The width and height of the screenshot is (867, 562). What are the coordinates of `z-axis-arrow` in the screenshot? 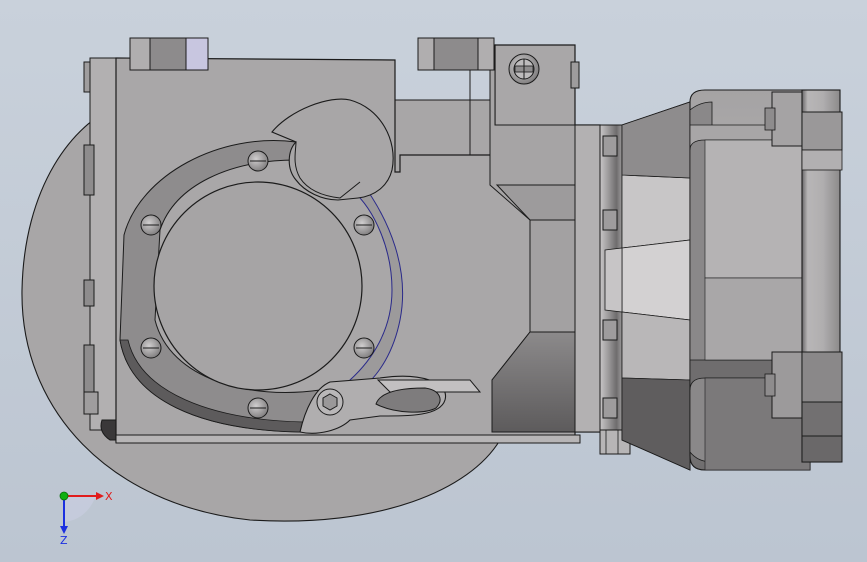 It's located at (64, 530).